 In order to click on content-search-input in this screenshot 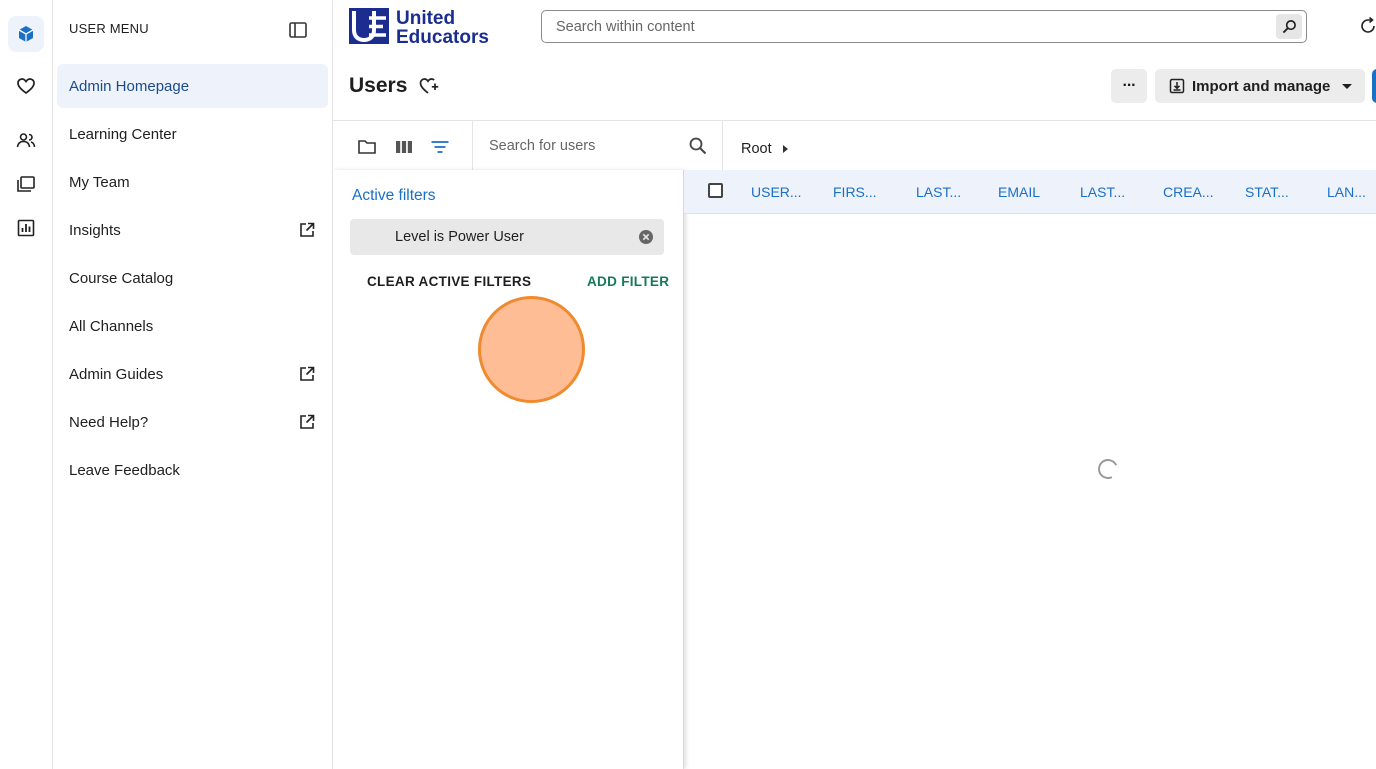, I will do `click(906, 27)`.